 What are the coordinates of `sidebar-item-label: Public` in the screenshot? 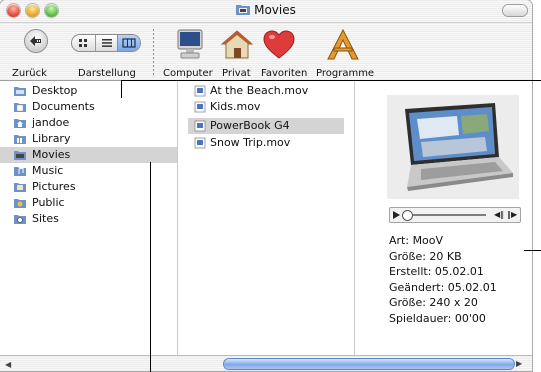 It's located at (48, 202).